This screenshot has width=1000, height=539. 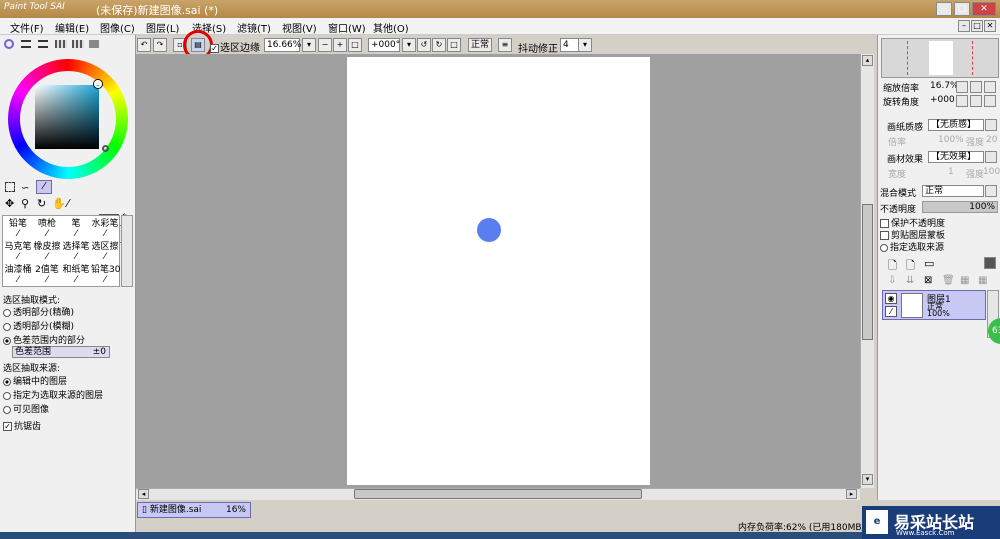 What do you see at coordinates (235, 46) in the screenshot?
I see `selection-edge-toggle: ✓ 选区边缘` at bounding box center [235, 46].